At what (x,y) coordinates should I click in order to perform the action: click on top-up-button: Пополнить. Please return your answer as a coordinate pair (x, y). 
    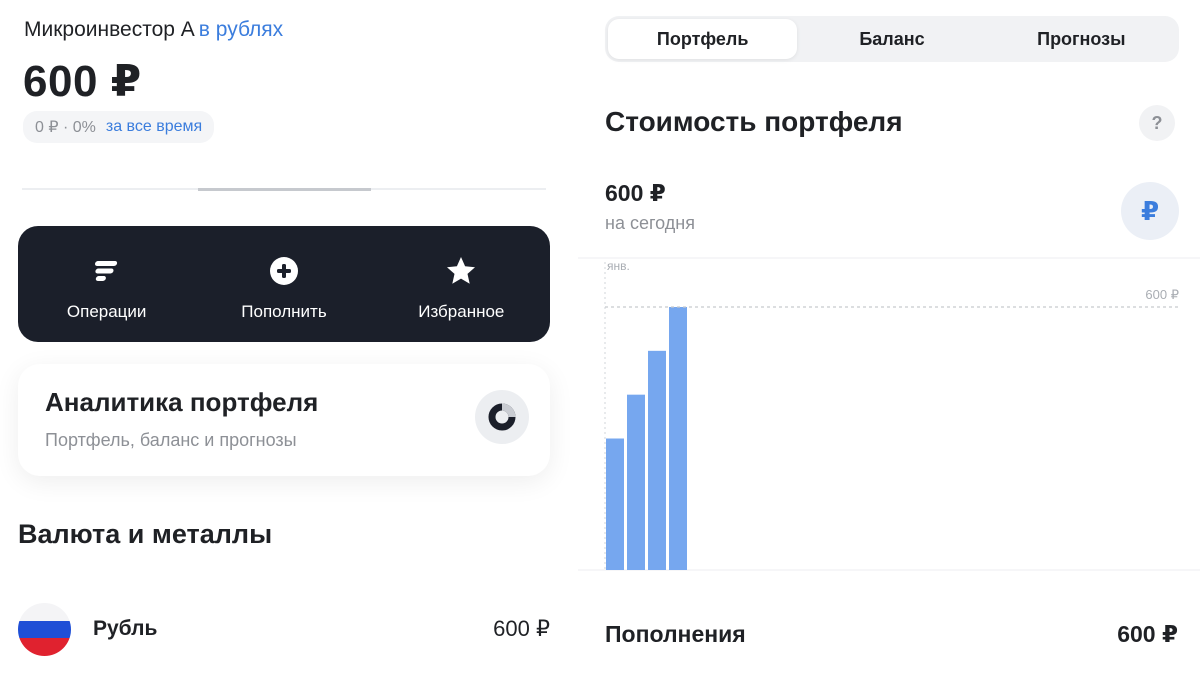
    Looking at the image, I should click on (283, 284).